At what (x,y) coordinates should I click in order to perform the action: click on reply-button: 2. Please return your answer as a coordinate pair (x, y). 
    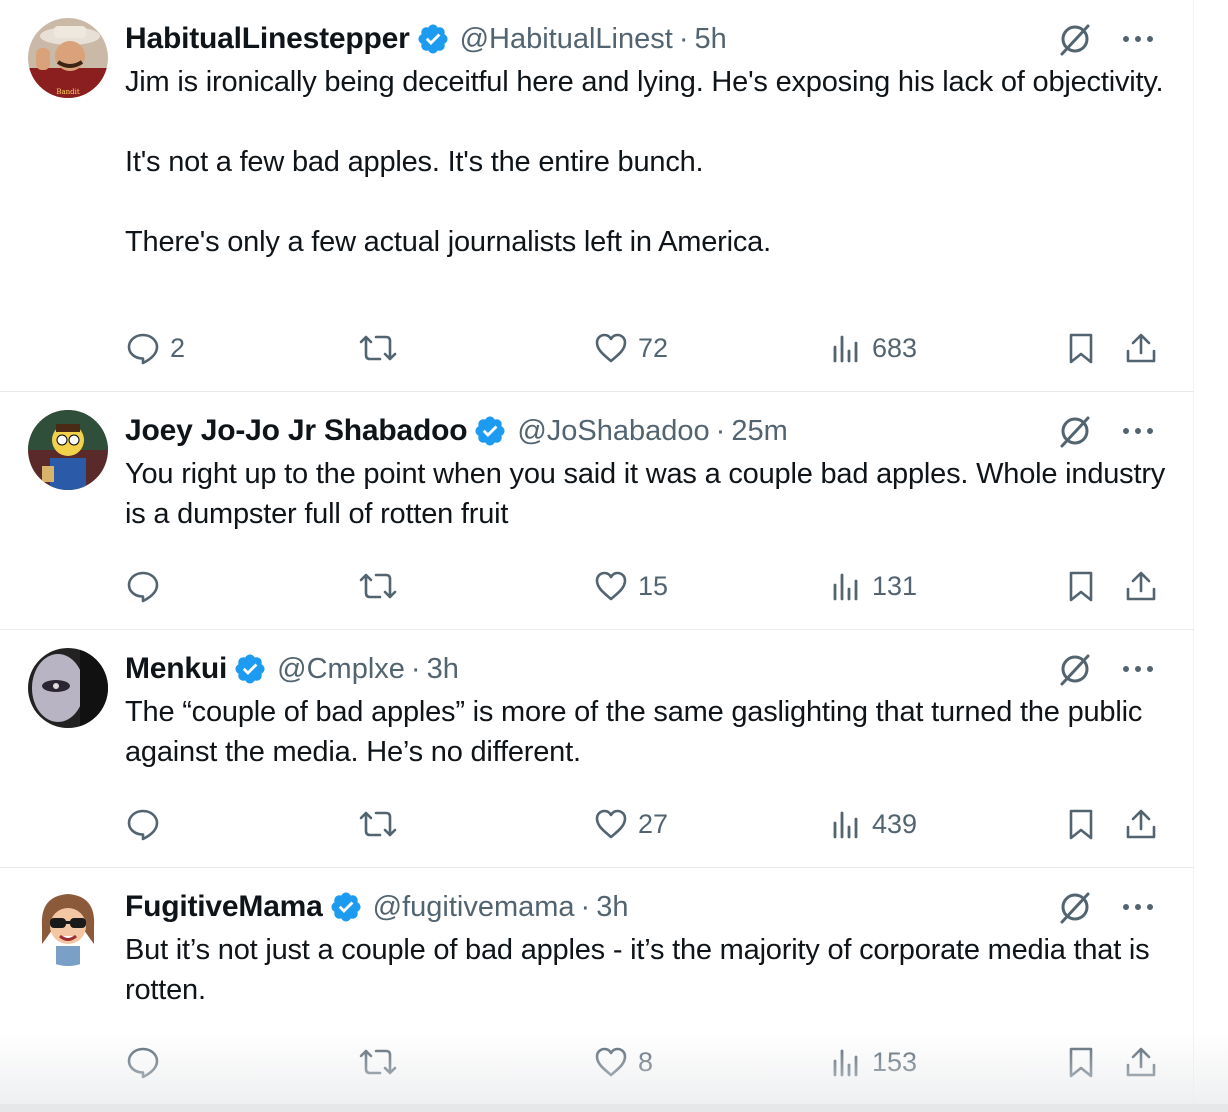
    Looking at the image, I should click on (155, 348).